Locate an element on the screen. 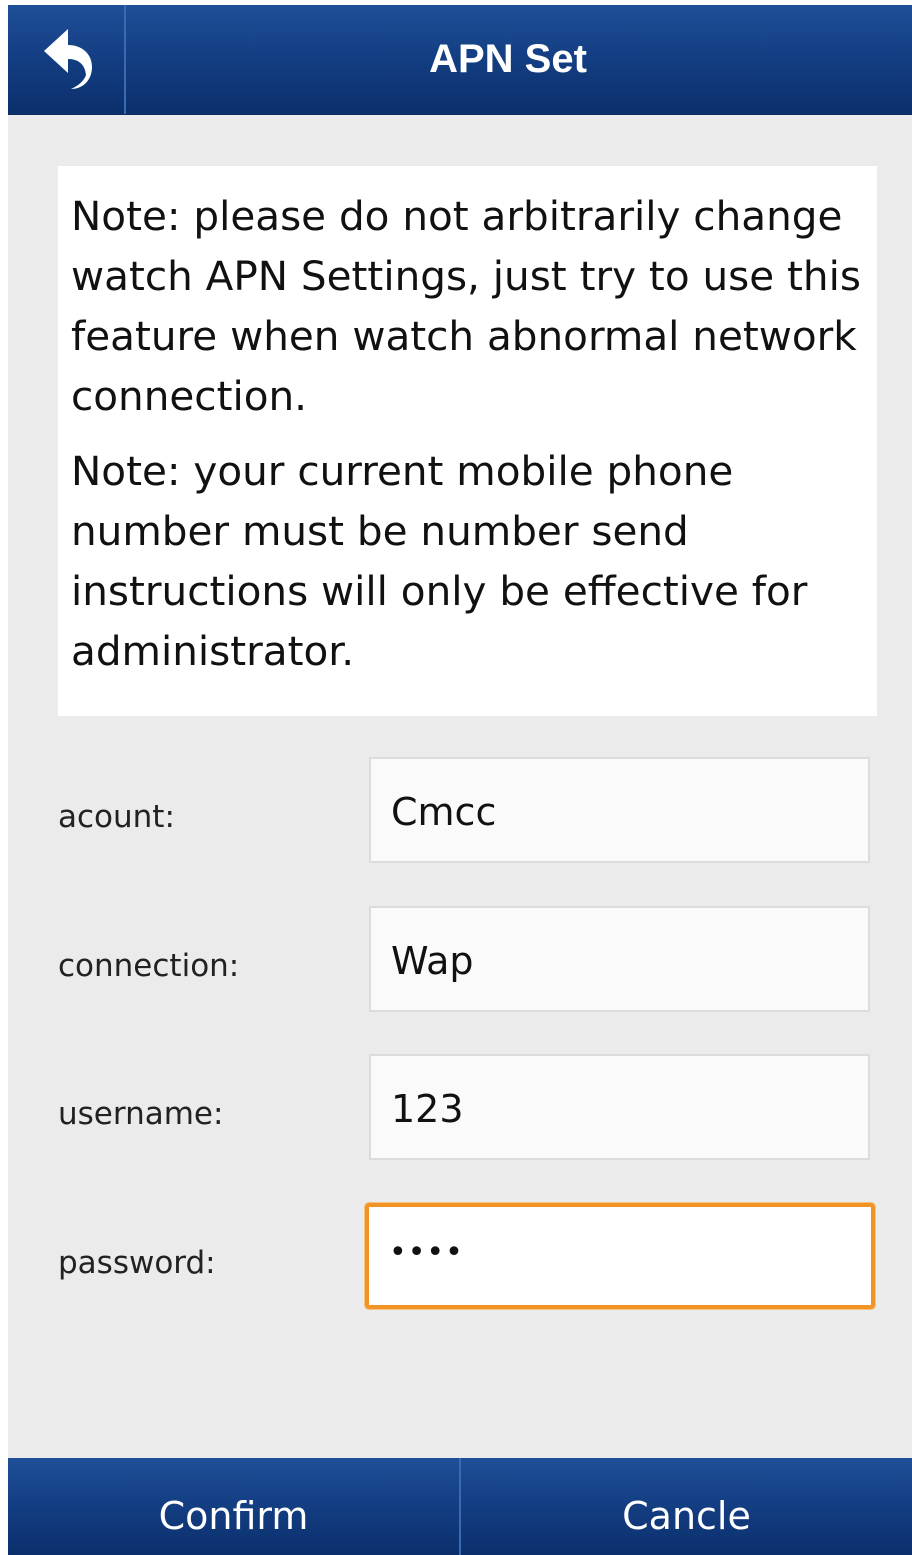  action-bar: Confirm Cancle is located at coordinates (460, 1506).